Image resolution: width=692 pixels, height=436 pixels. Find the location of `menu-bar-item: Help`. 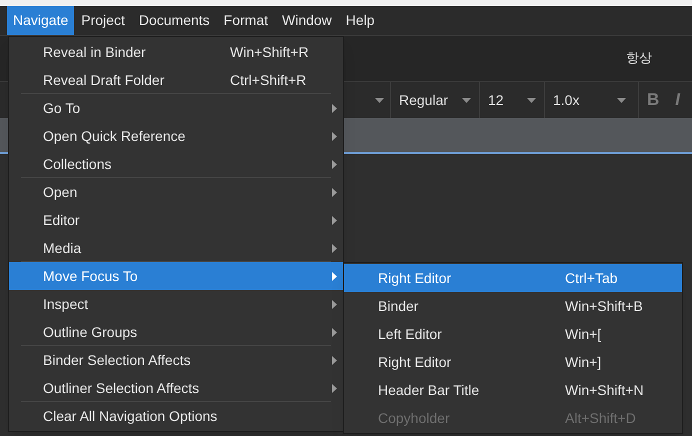

menu-bar-item: Help is located at coordinates (360, 20).